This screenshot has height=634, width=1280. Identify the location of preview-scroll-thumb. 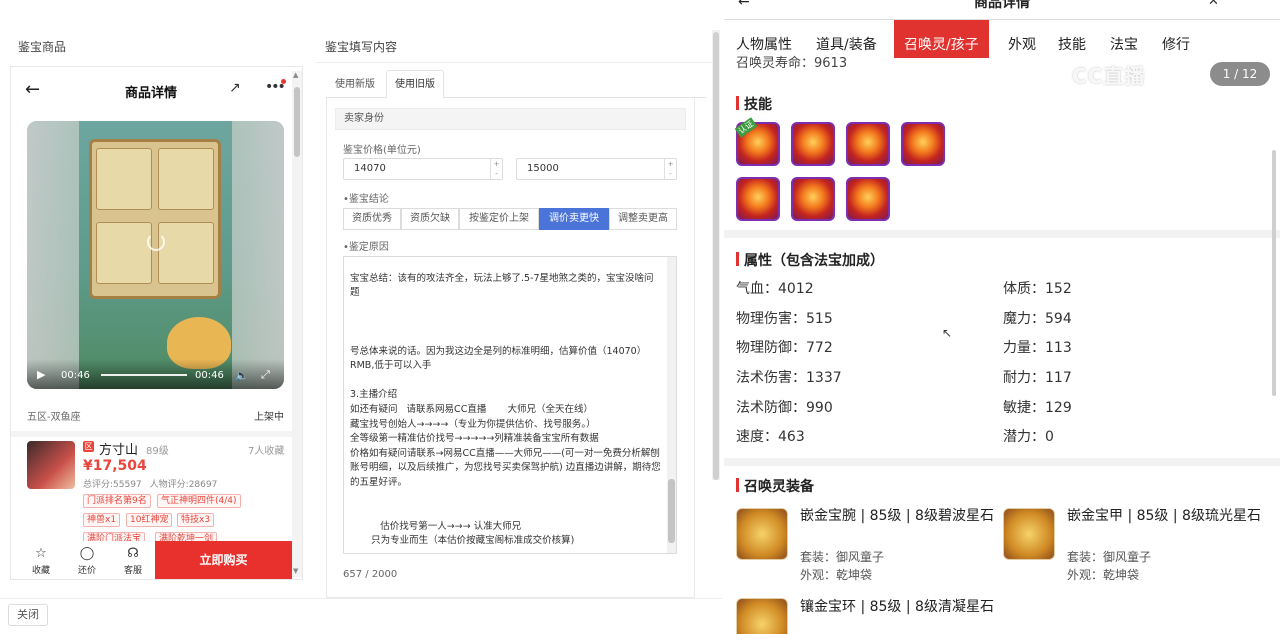
(297, 122).